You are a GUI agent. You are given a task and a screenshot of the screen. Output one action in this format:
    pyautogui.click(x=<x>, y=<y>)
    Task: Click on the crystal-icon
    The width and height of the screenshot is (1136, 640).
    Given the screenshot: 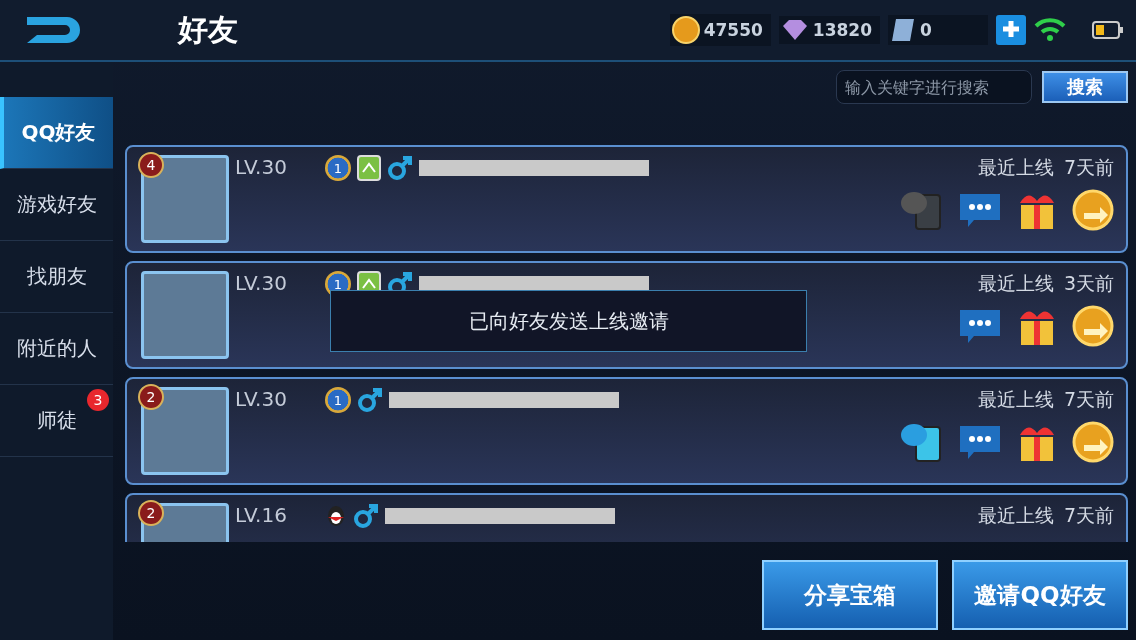 What is the action you would take?
    pyautogui.click(x=903, y=30)
    